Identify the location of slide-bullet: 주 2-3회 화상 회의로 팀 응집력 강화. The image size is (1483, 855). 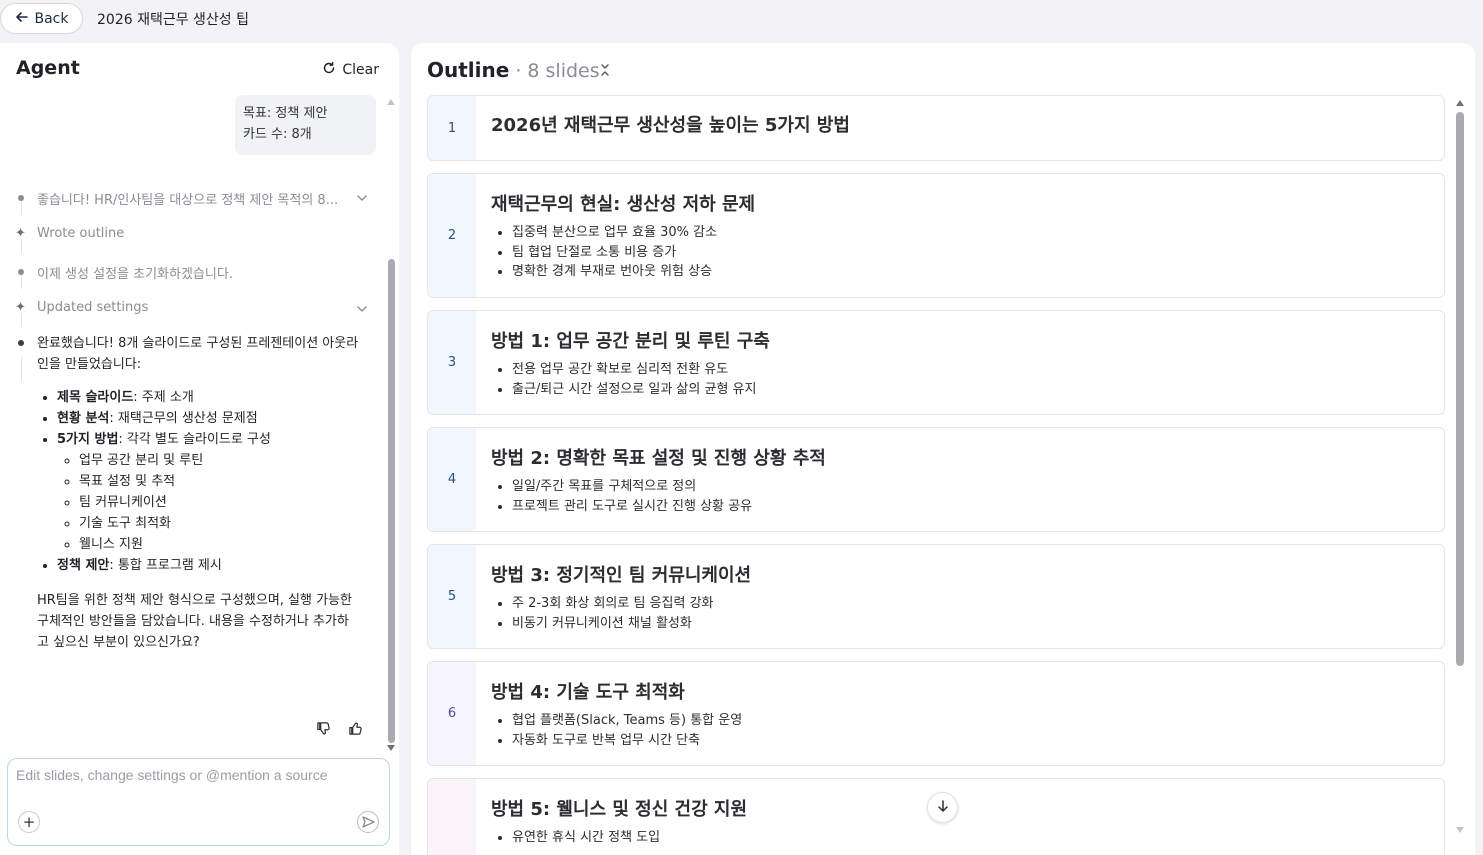
(613, 604).